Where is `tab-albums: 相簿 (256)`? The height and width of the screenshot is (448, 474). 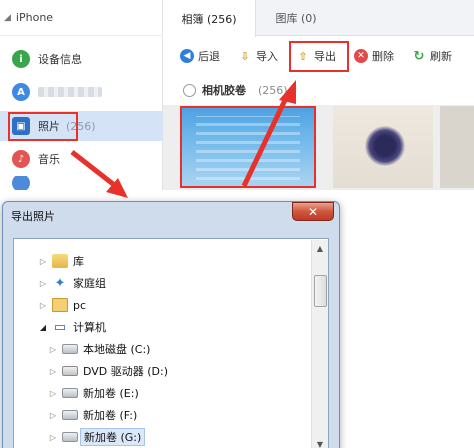
tab-albums: 相簿 (256) is located at coordinates (209, 18).